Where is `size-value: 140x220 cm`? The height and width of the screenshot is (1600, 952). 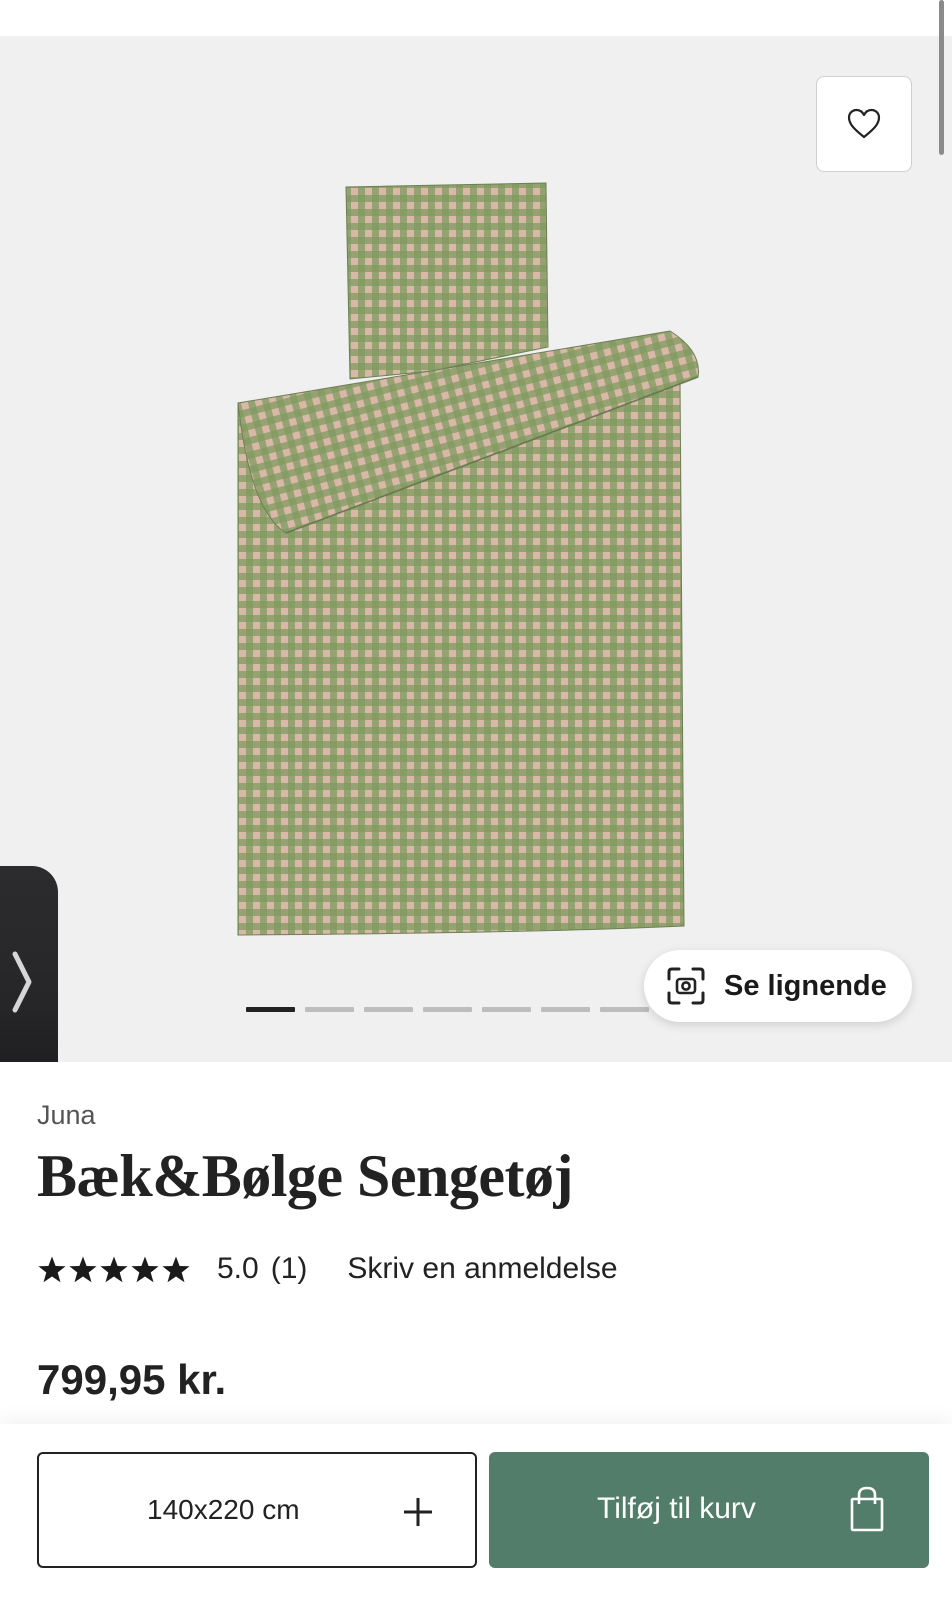
size-value: 140x220 cm is located at coordinates (223, 1509).